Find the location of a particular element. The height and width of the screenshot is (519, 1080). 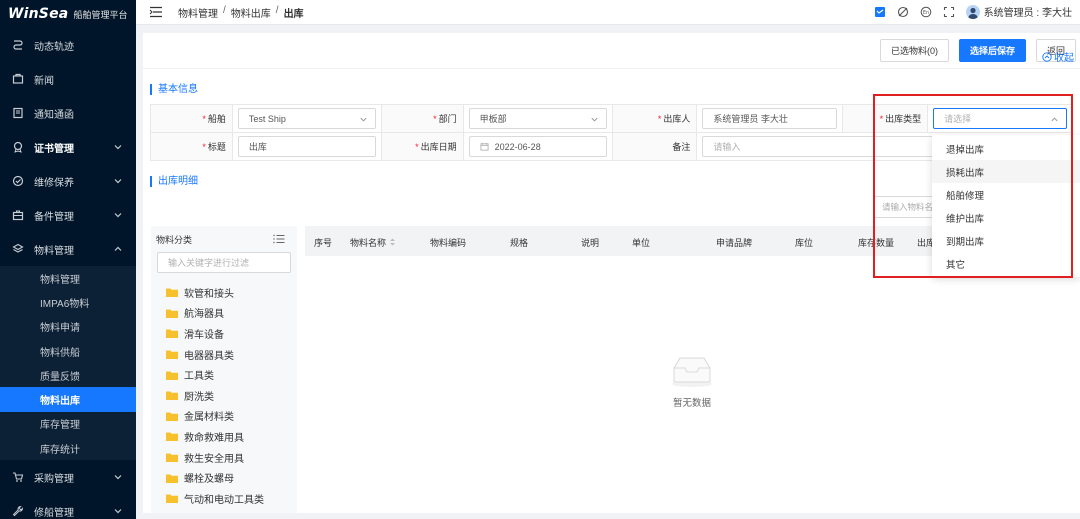

category-item: 螺栓及螺母 is located at coordinates (224, 477).